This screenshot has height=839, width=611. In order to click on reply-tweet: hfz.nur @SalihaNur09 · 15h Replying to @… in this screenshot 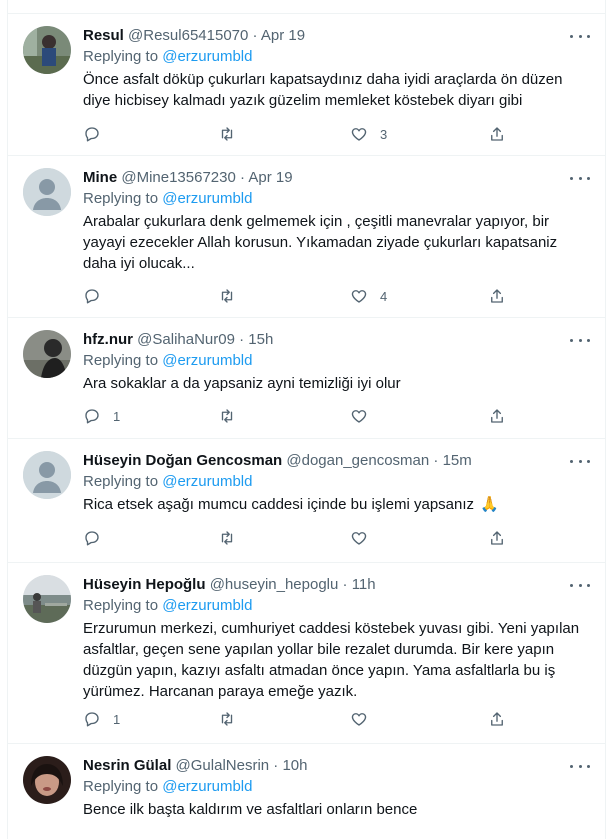, I will do `click(306, 378)`.